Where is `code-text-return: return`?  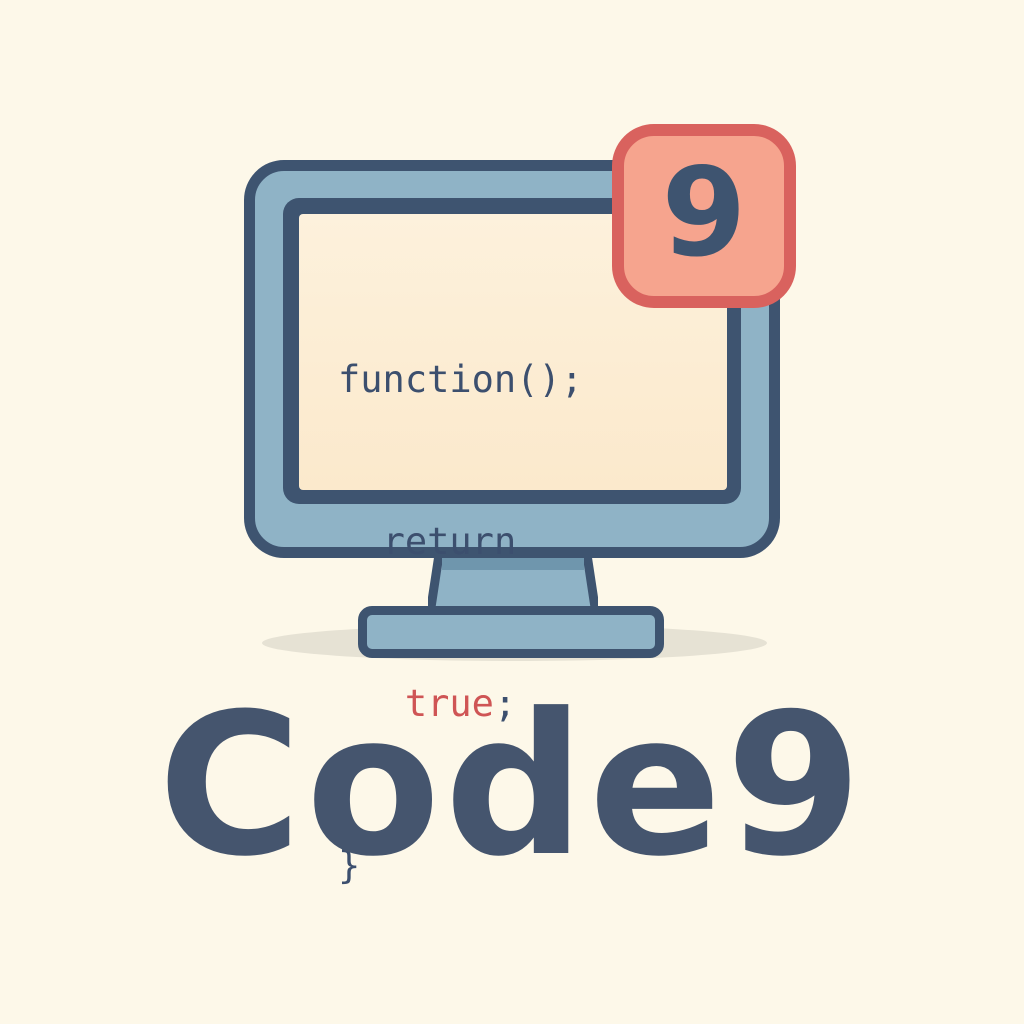
code-text-return: return is located at coordinates (449, 541).